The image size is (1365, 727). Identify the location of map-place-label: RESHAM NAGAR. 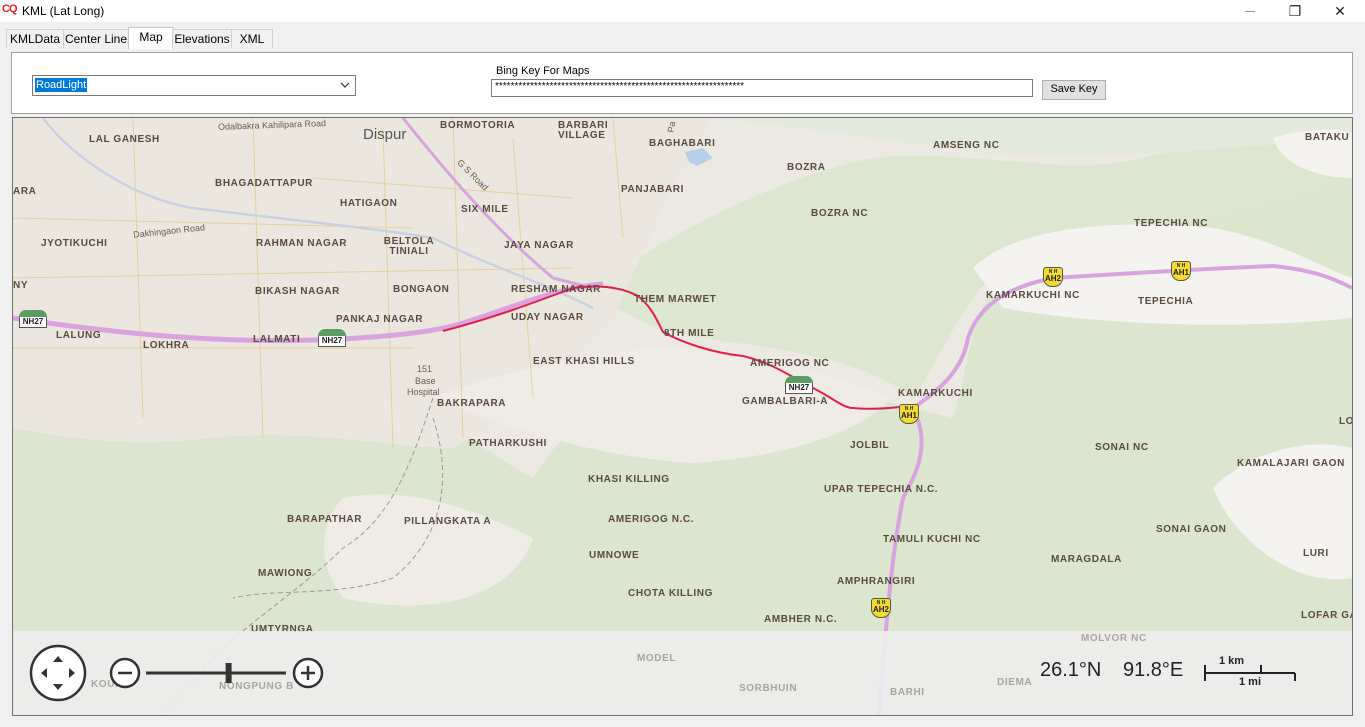
(556, 289).